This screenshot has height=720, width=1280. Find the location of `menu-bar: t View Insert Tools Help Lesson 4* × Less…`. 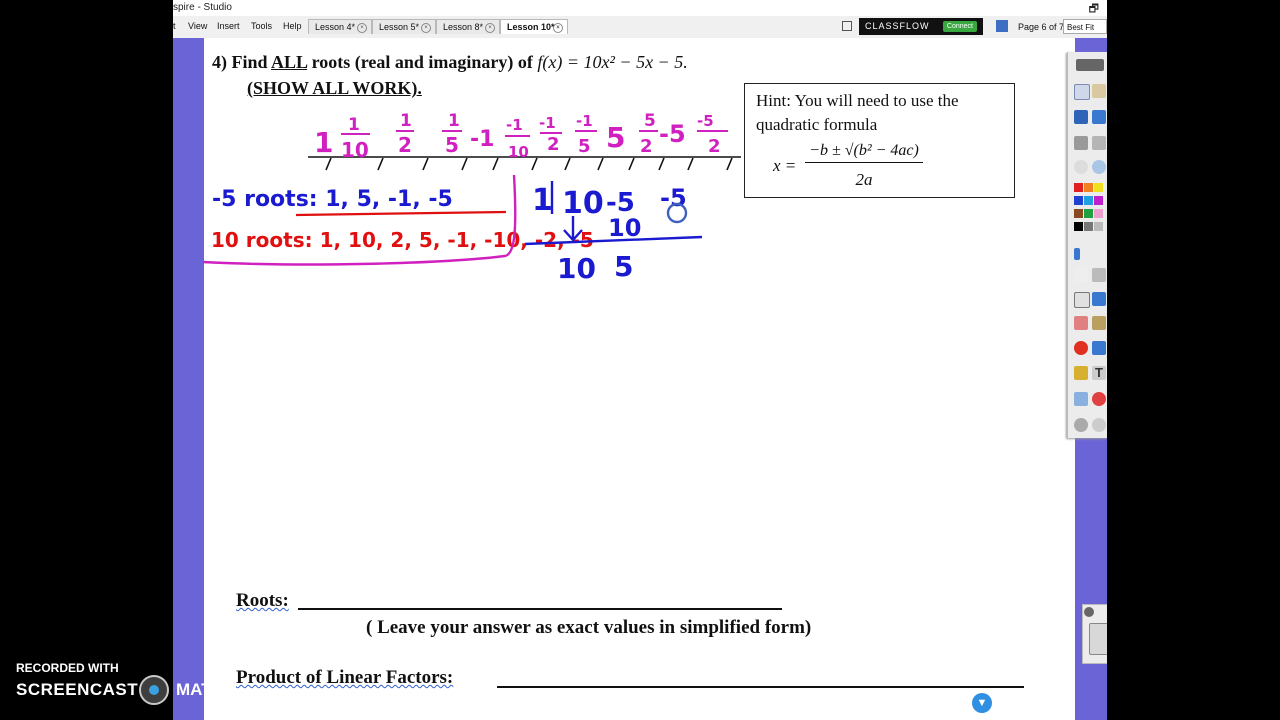

menu-bar: t View Insert Tools Help Lesson 4* × Less… is located at coordinates (640, 27).